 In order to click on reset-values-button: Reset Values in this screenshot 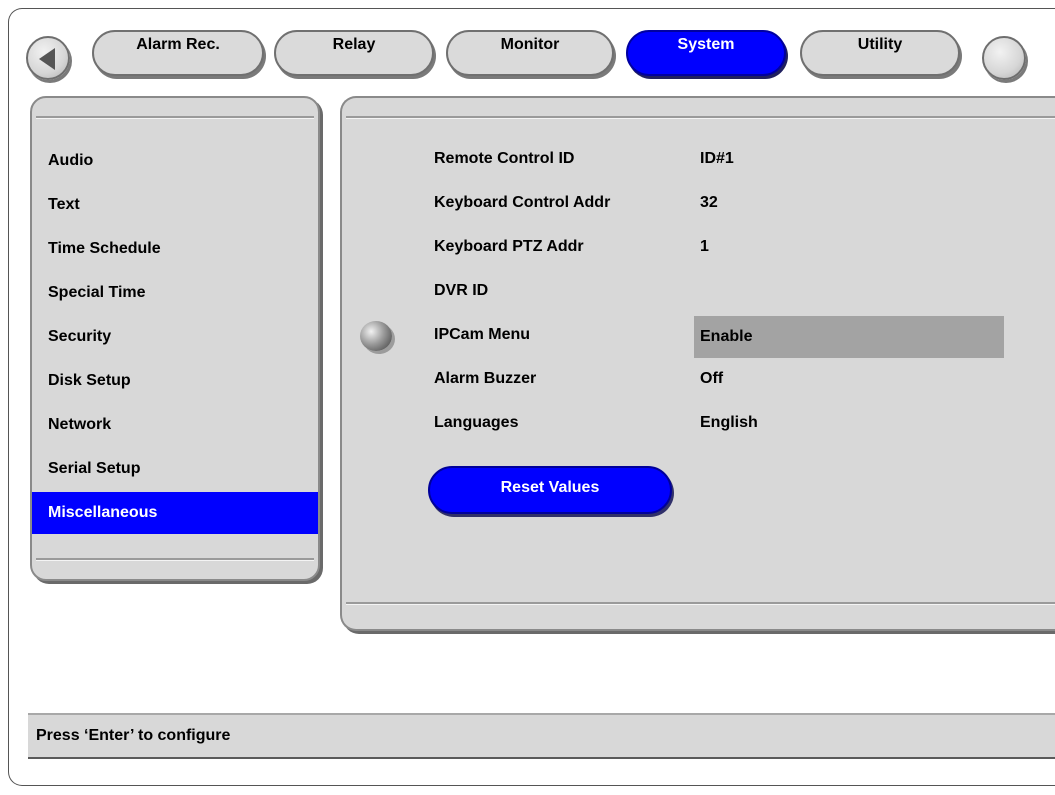, I will do `click(550, 490)`.